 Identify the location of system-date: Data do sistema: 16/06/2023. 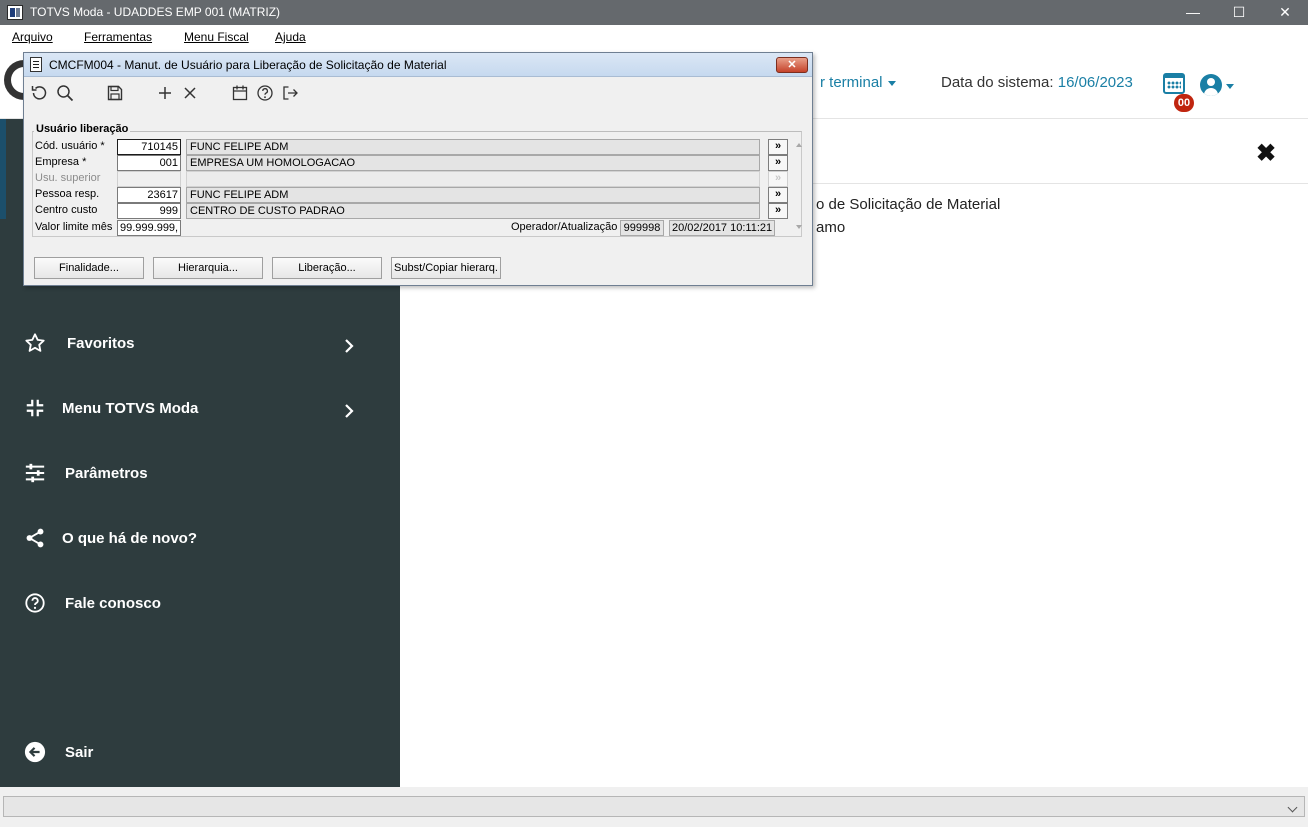
(1037, 82).